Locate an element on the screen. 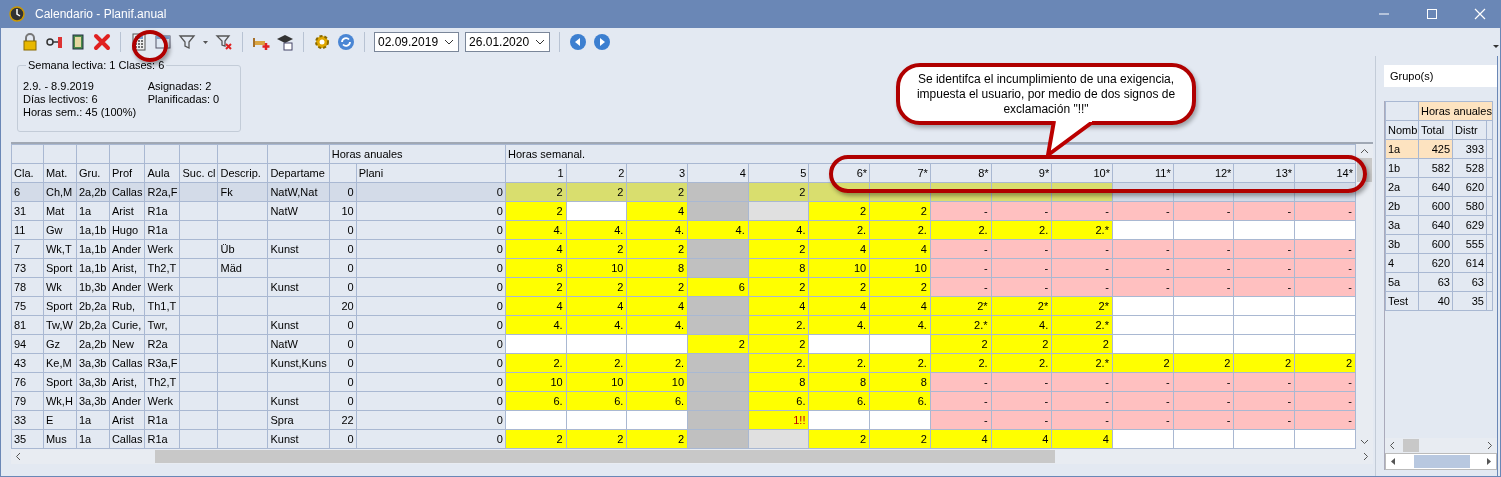 The width and height of the screenshot is (1501, 477). filter-icon is located at coordinates (187, 42).